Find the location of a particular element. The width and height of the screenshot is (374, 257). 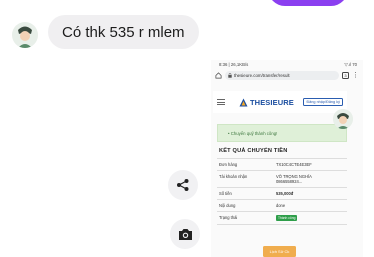

share-button is located at coordinates (183, 185).